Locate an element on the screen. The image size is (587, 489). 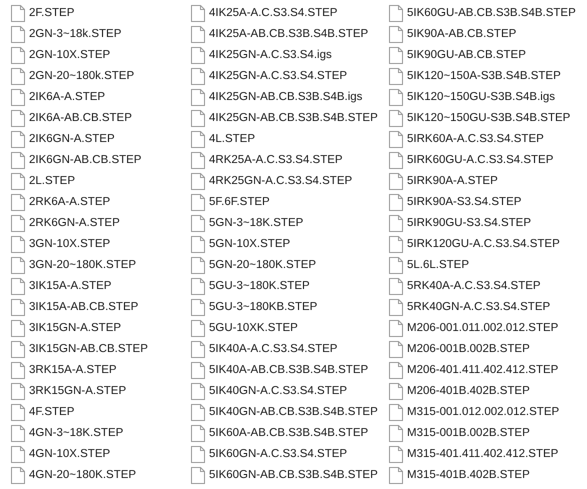
file-name: 5IRK90GU-S3.S4.STEP is located at coordinates (469, 223).